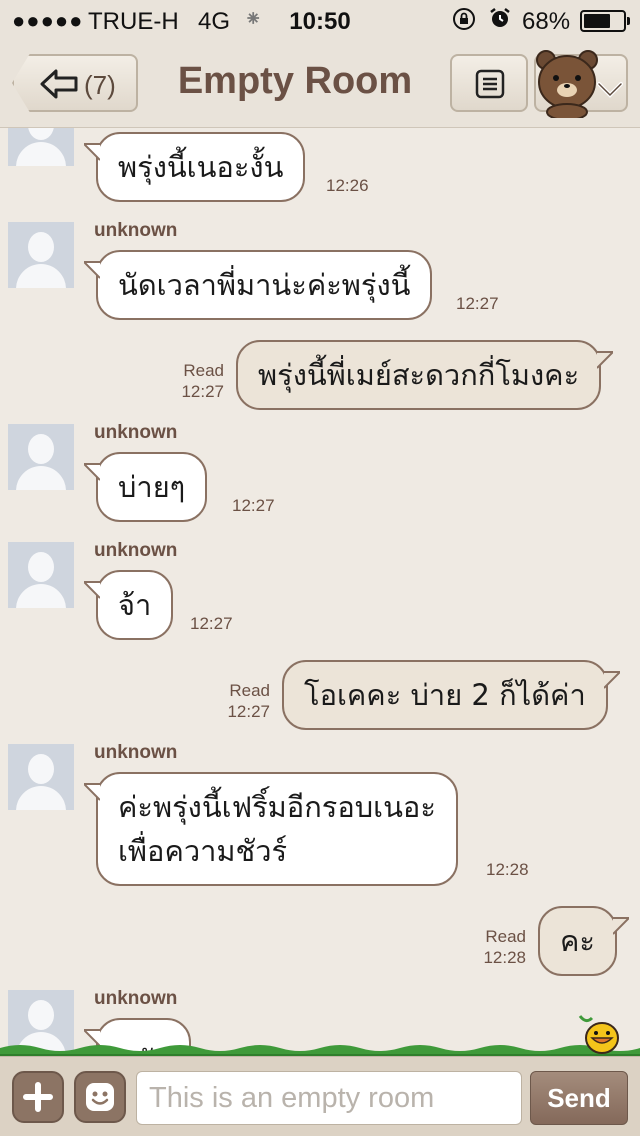 This screenshot has height=1136, width=640. I want to click on chick-sticker-icon, so click(602, 1036).